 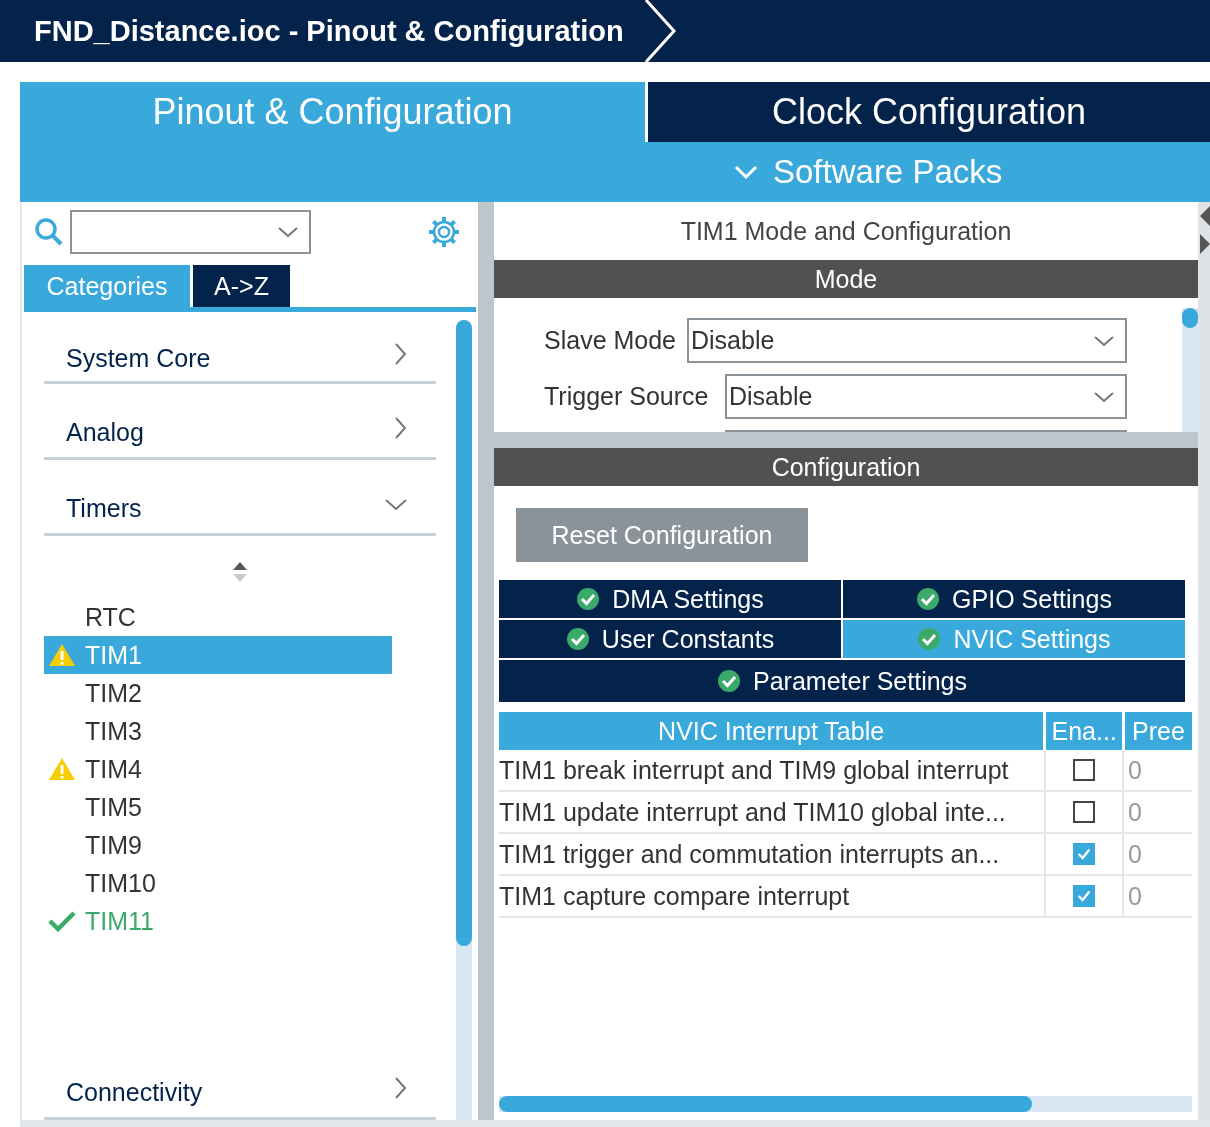 What do you see at coordinates (218, 845) in the screenshot?
I see `peripheral-item: TIM9` at bounding box center [218, 845].